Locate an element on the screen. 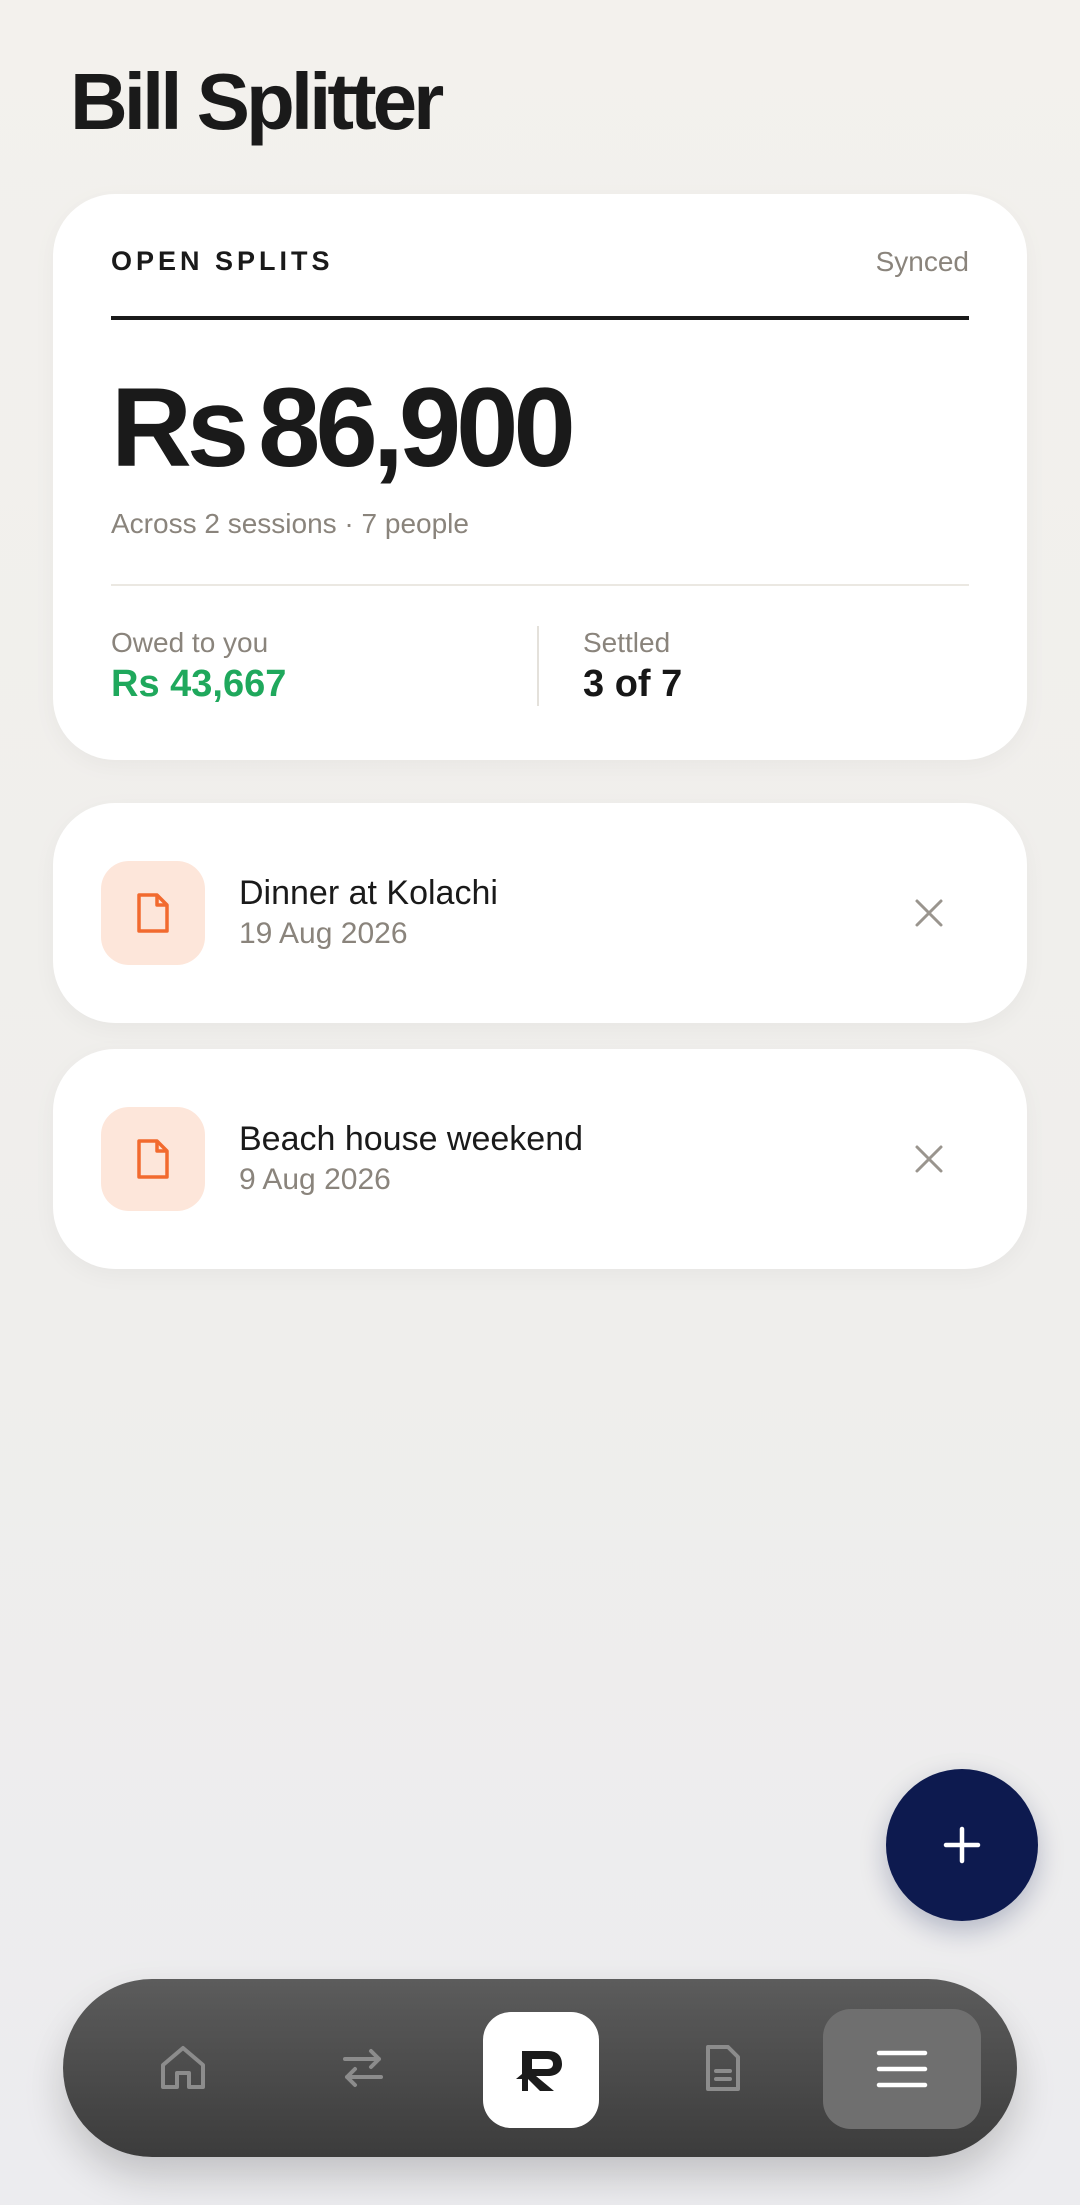 This screenshot has height=2205, width=1080. summary-header: OPEN SPLITS Synced is located at coordinates (540, 283).